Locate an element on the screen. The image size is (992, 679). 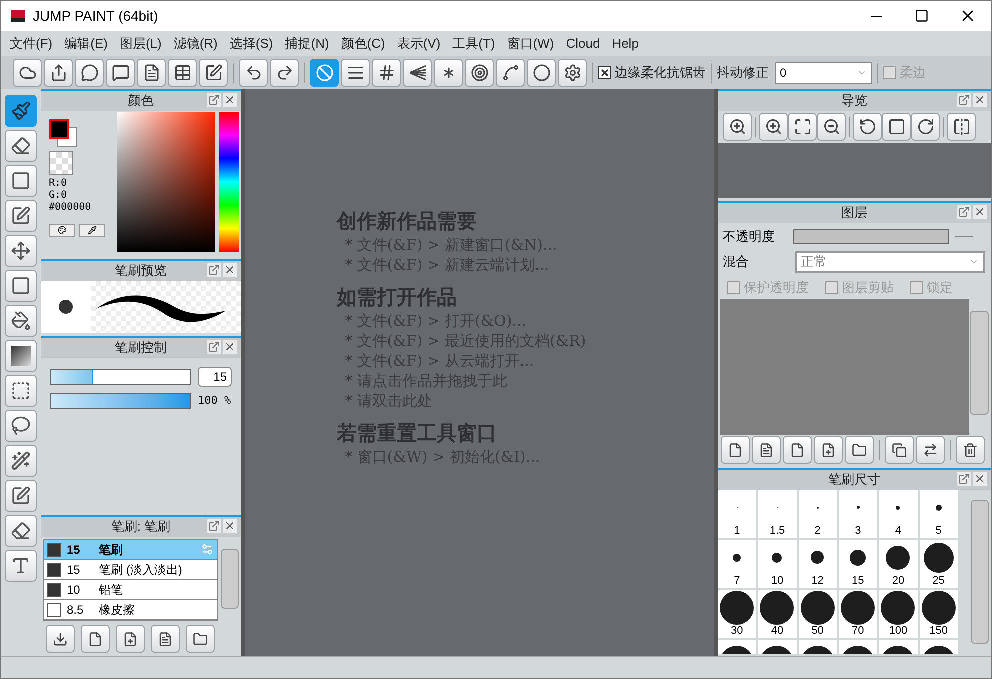
brush-size-cell: 4 is located at coordinates (898, 514).